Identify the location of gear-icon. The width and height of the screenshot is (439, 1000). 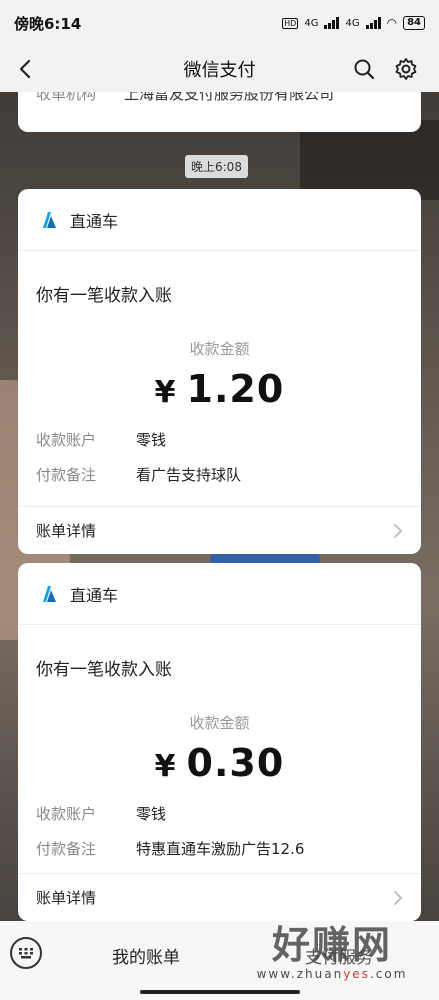
(406, 69).